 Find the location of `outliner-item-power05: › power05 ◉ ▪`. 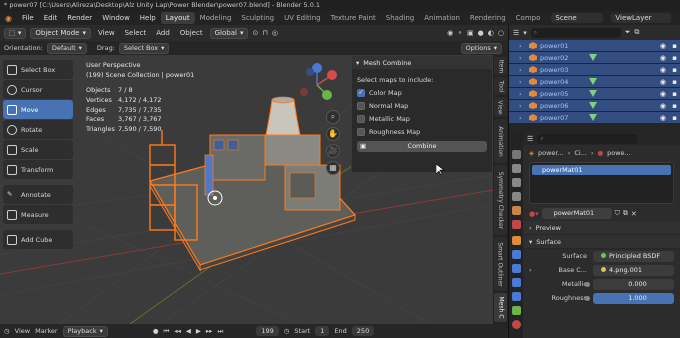

outliner-item-power05: › power05 ◉ ▪ is located at coordinates (594, 93).